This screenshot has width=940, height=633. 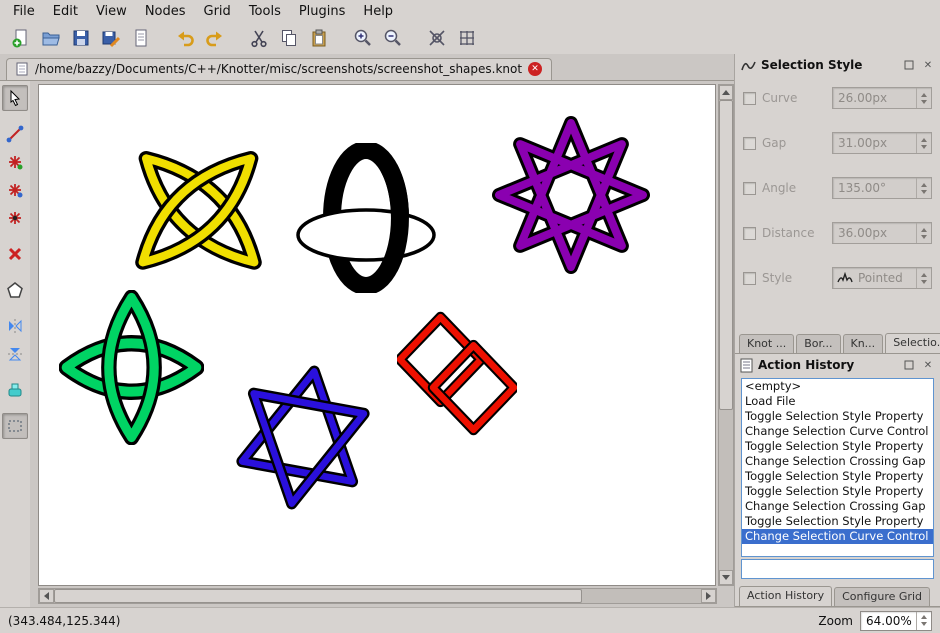 I want to click on mirror-horizontal-tool-button, so click(x=15, y=326).